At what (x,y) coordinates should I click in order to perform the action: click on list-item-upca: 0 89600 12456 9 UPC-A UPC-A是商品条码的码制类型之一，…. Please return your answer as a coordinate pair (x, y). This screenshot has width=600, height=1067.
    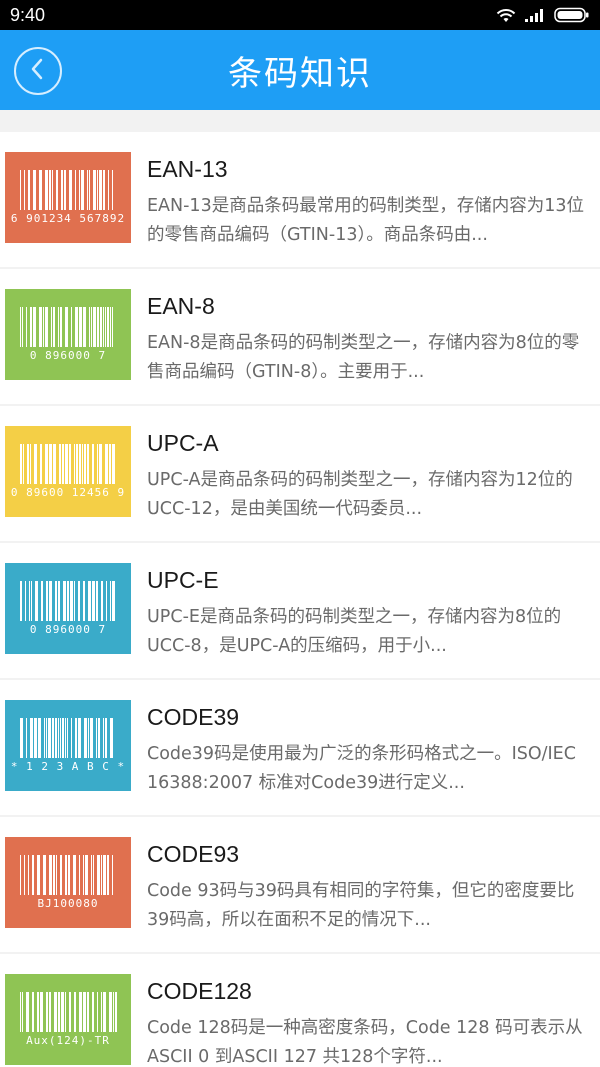
    Looking at the image, I should click on (300, 473).